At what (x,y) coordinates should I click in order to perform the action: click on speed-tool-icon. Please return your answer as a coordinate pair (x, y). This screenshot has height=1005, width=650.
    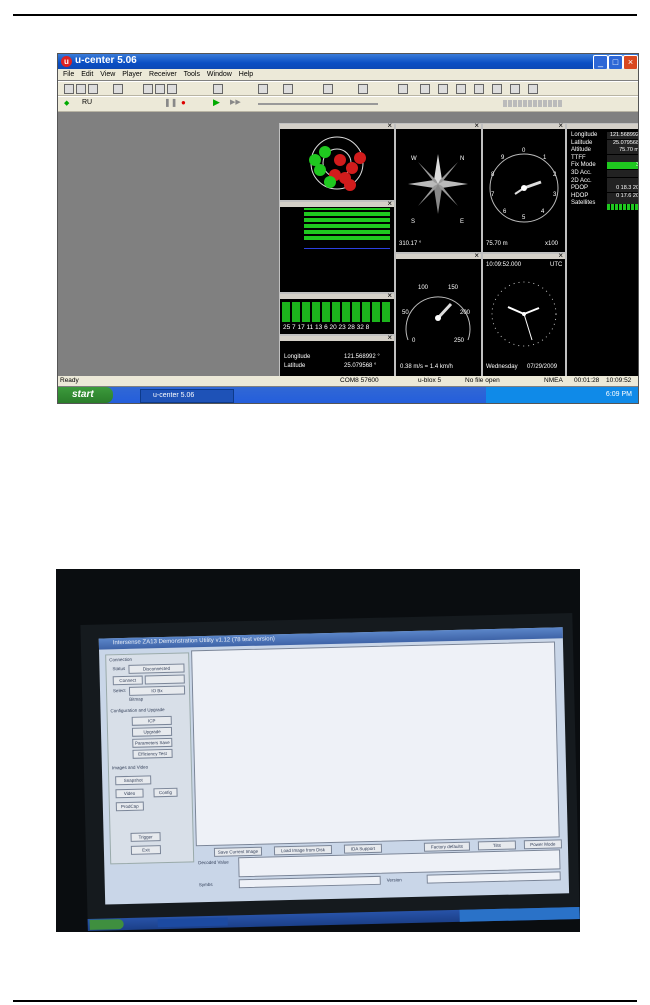
    Looking at the image, I should click on (497, 89).